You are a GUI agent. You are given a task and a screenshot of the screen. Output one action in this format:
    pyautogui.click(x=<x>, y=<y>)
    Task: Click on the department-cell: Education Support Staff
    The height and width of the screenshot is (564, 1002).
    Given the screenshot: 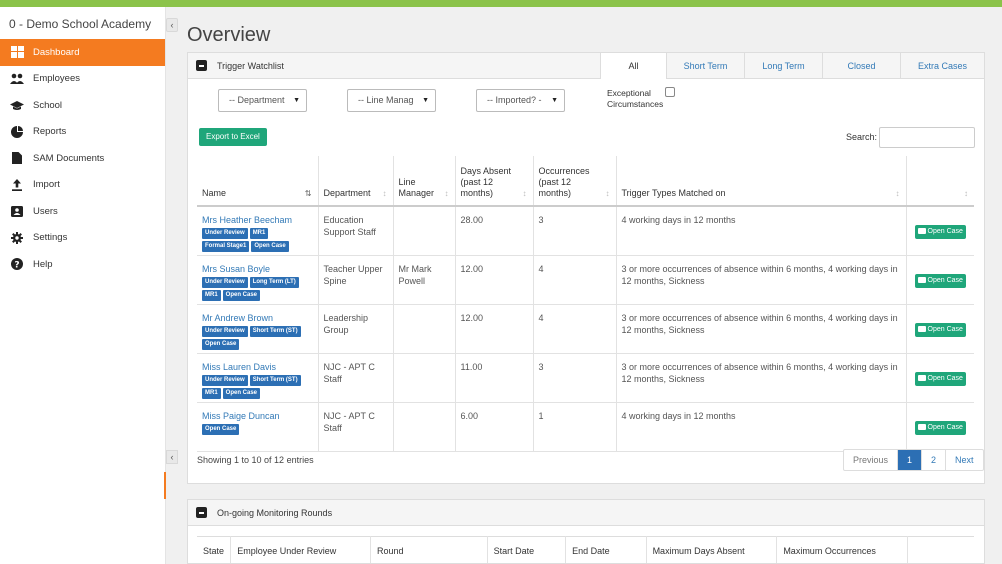 What is the action you would take?
    pyautogui.click(x=356, y=231)
    